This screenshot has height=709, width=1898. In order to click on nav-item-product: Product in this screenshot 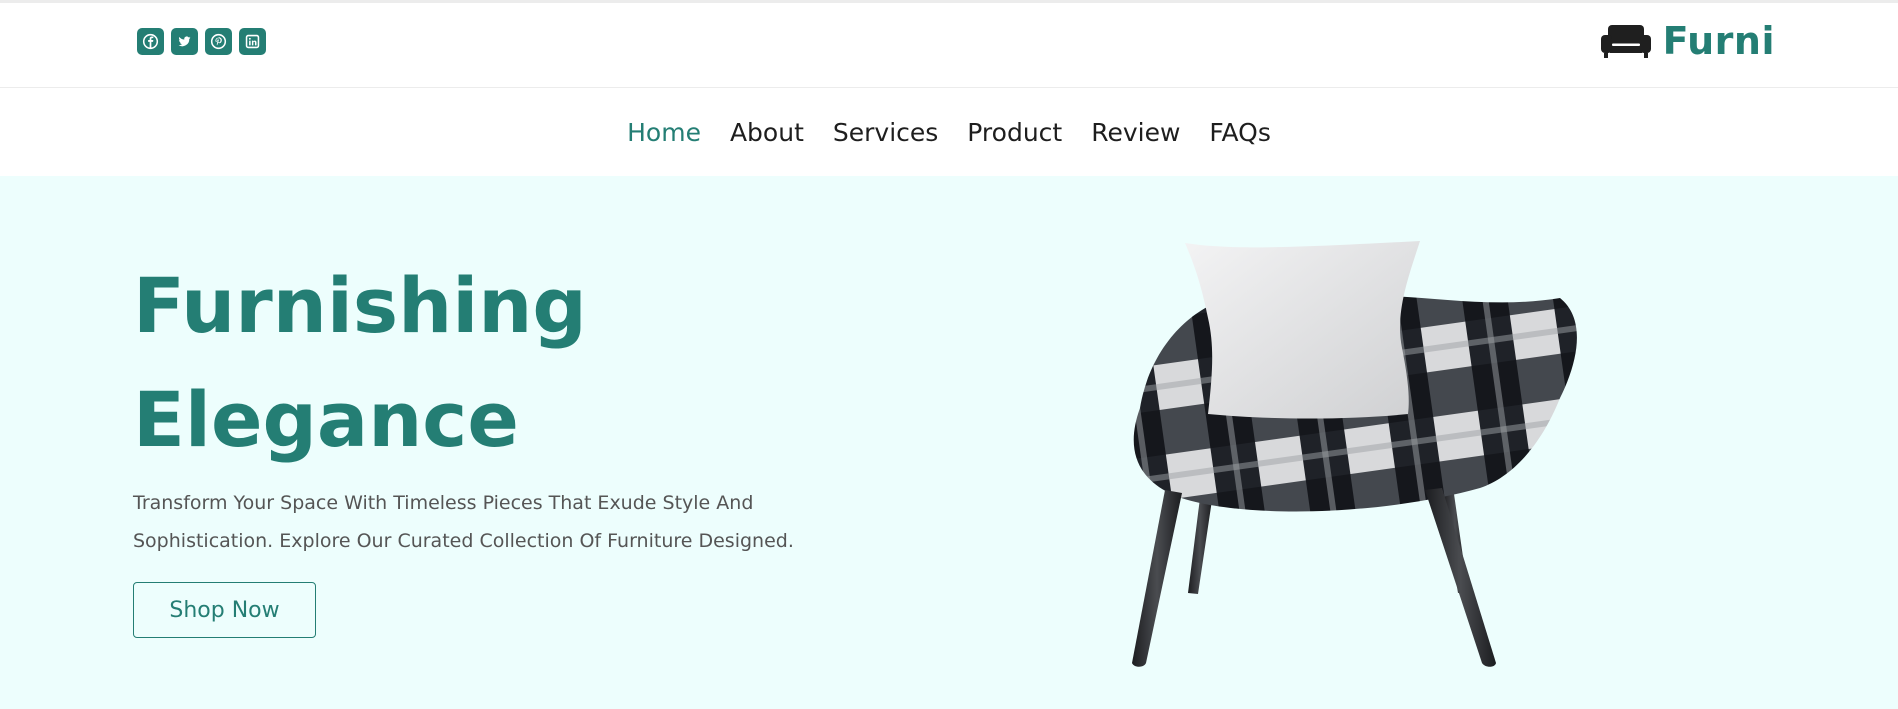, I will do `click(1014, 132)`.